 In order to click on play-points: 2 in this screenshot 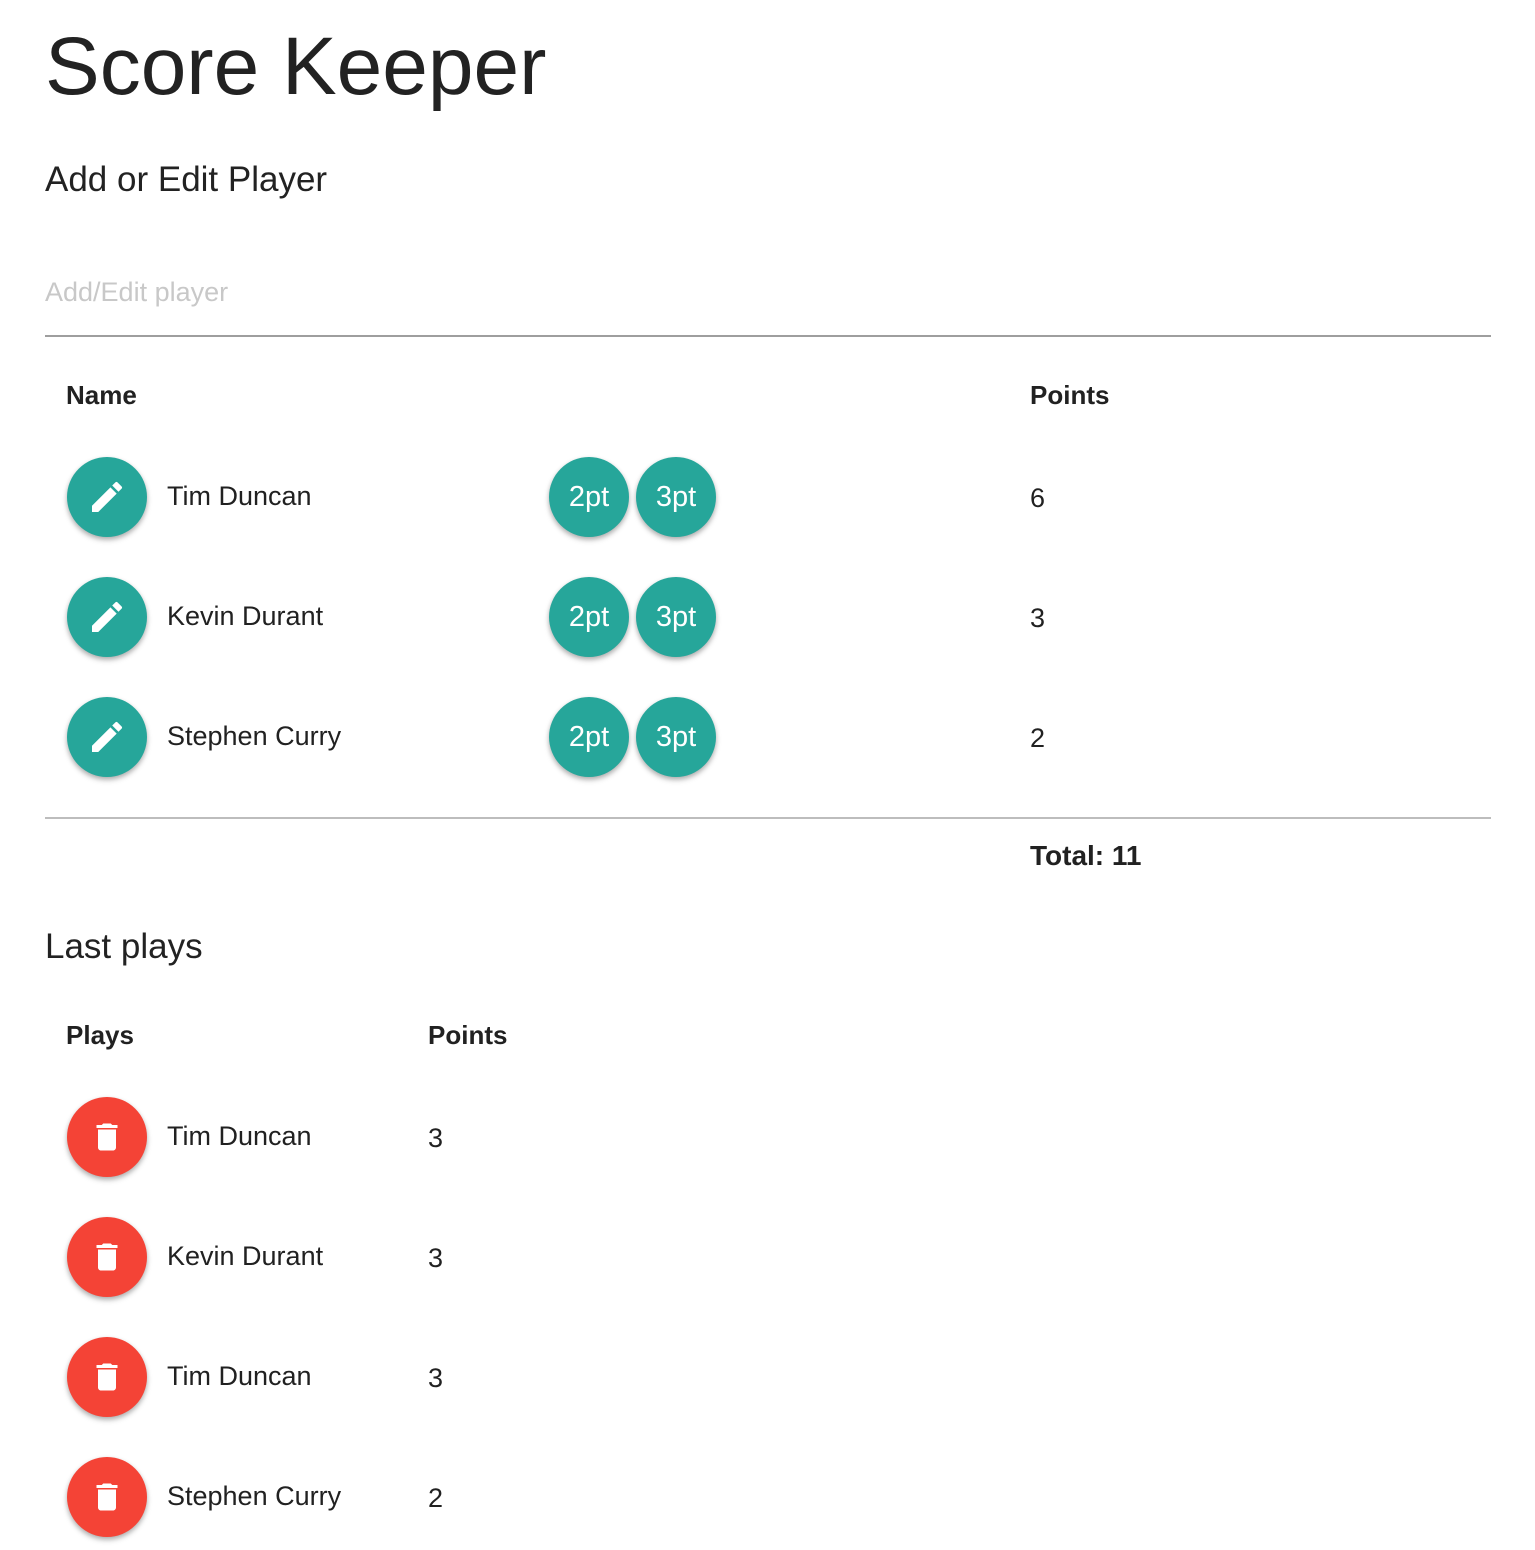, I will do `click(436, 1498)`.